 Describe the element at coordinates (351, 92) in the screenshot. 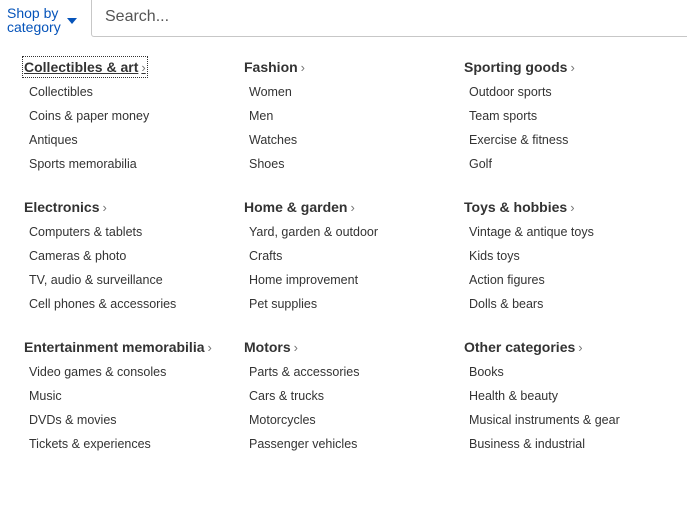

I see `category-link: Women` at that location.